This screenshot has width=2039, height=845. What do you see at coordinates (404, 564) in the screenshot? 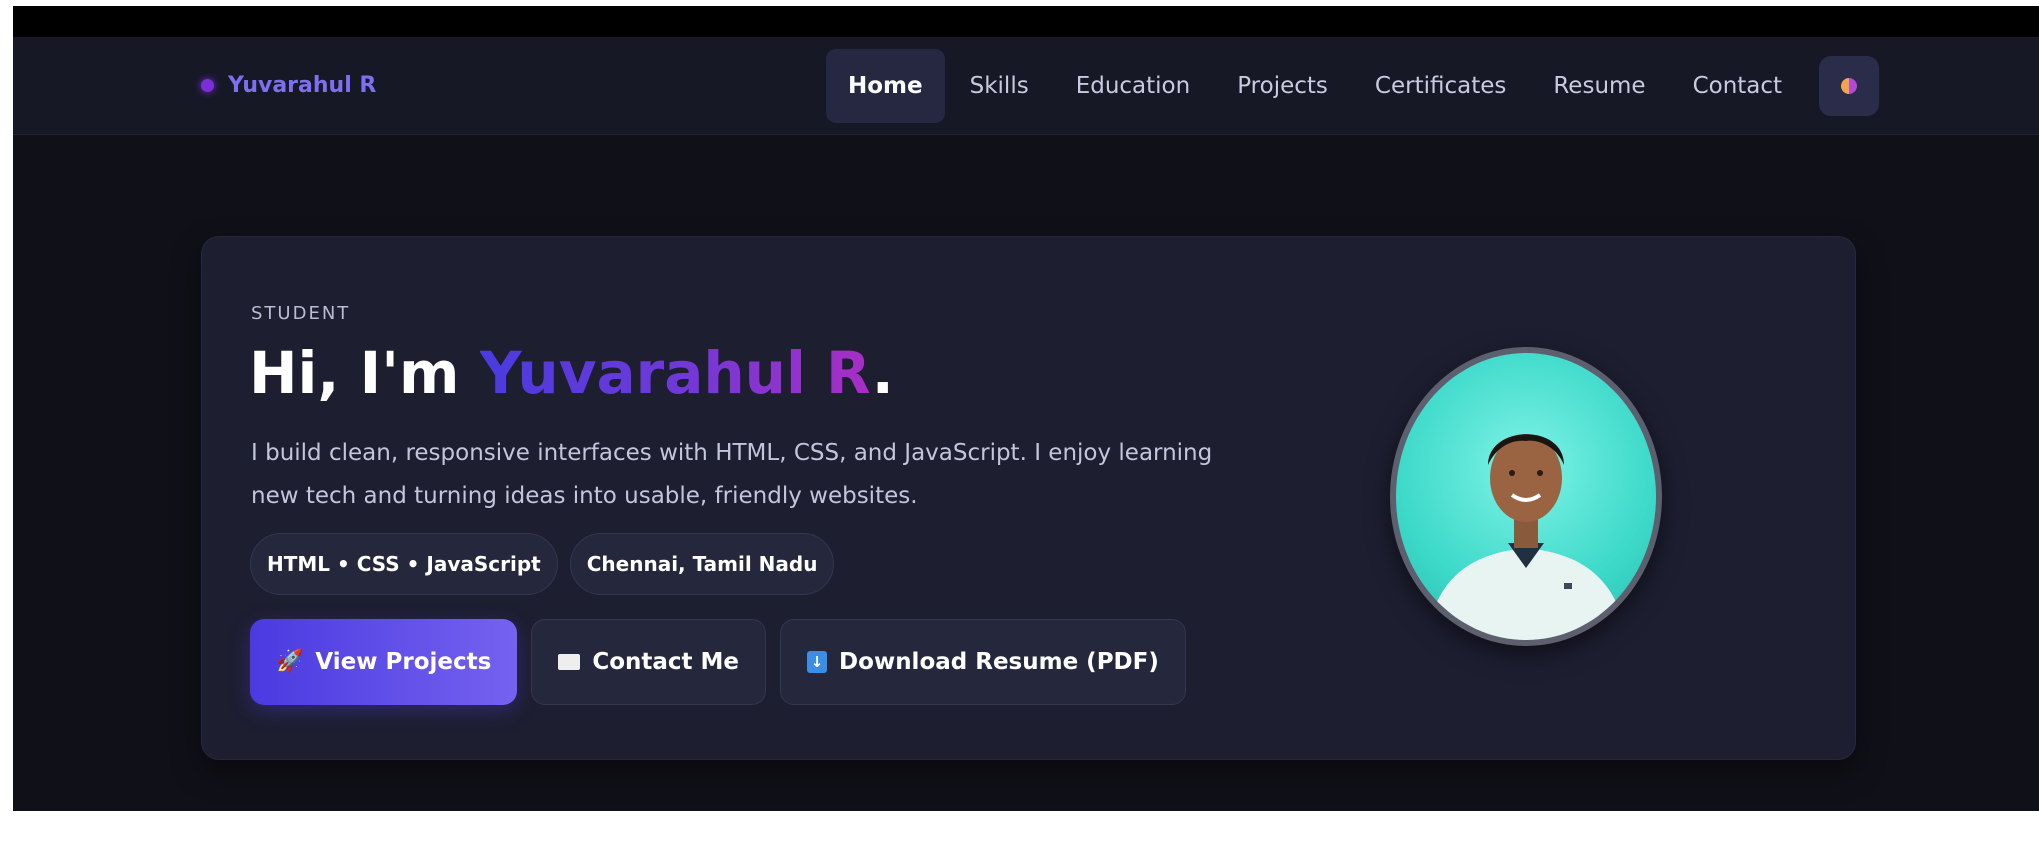
I see `skills-chip: HTML • CSS • JavaScript` at bounding box center [404, 564].